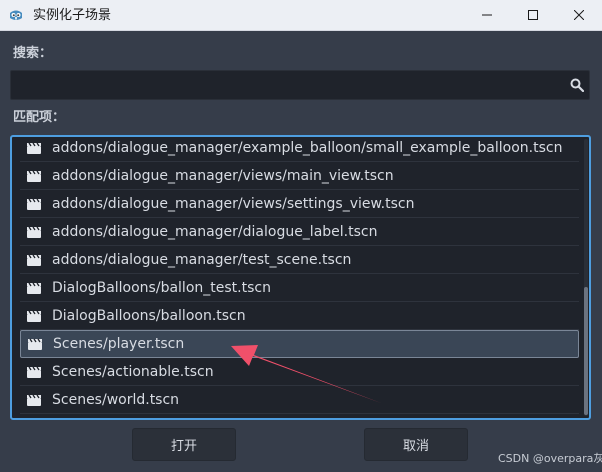 This screenshot has width=602, height=472. I want to click on godot-icon, so click(16, 15).